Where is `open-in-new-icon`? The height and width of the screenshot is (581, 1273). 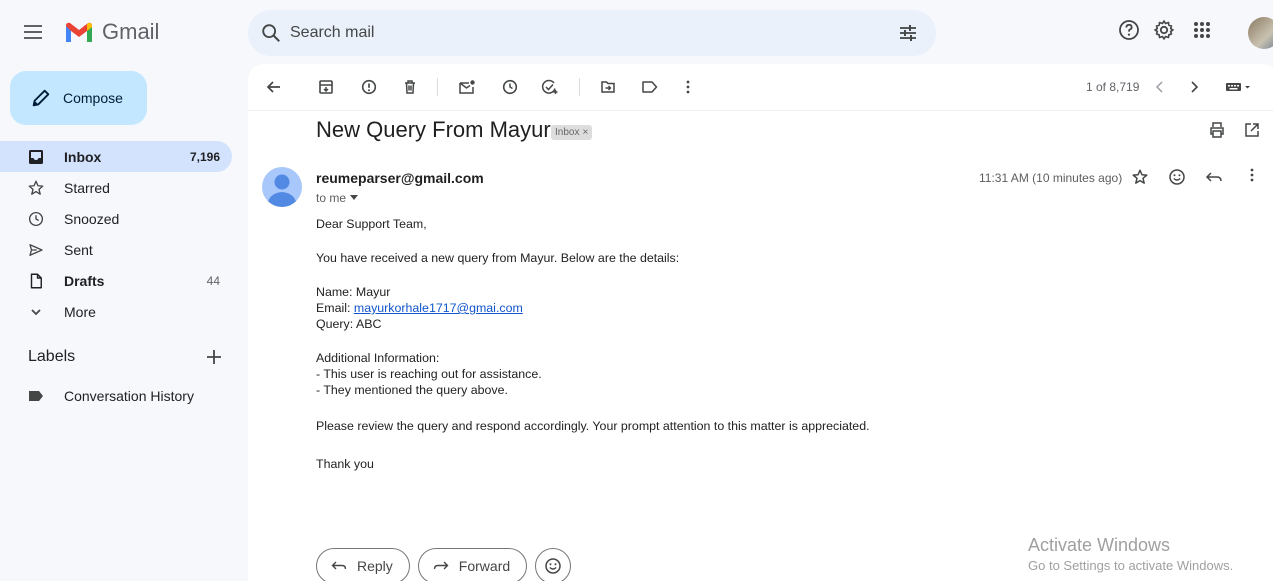
open-in-new-icon is located at coordinates (1252, 130).